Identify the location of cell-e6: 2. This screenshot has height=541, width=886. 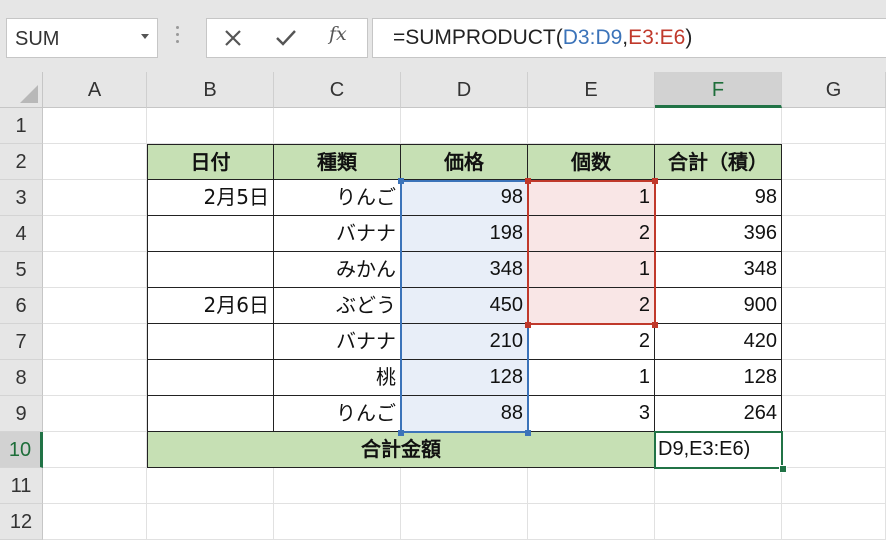
(591, 306).